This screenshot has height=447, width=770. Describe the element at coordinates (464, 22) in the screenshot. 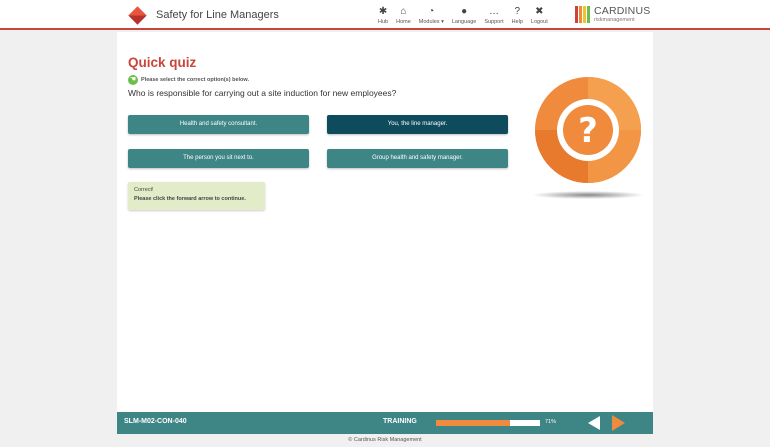

I see `nav-label-language: Language` at that location.